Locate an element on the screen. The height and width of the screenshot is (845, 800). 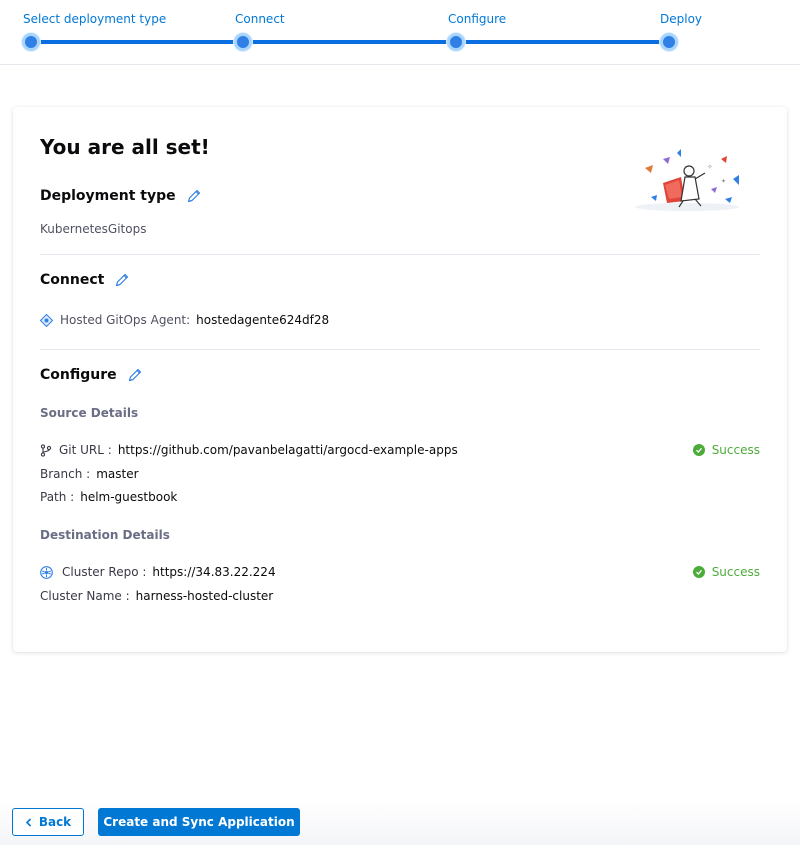
step-deploy-dot is located at coordinates (669, 42).